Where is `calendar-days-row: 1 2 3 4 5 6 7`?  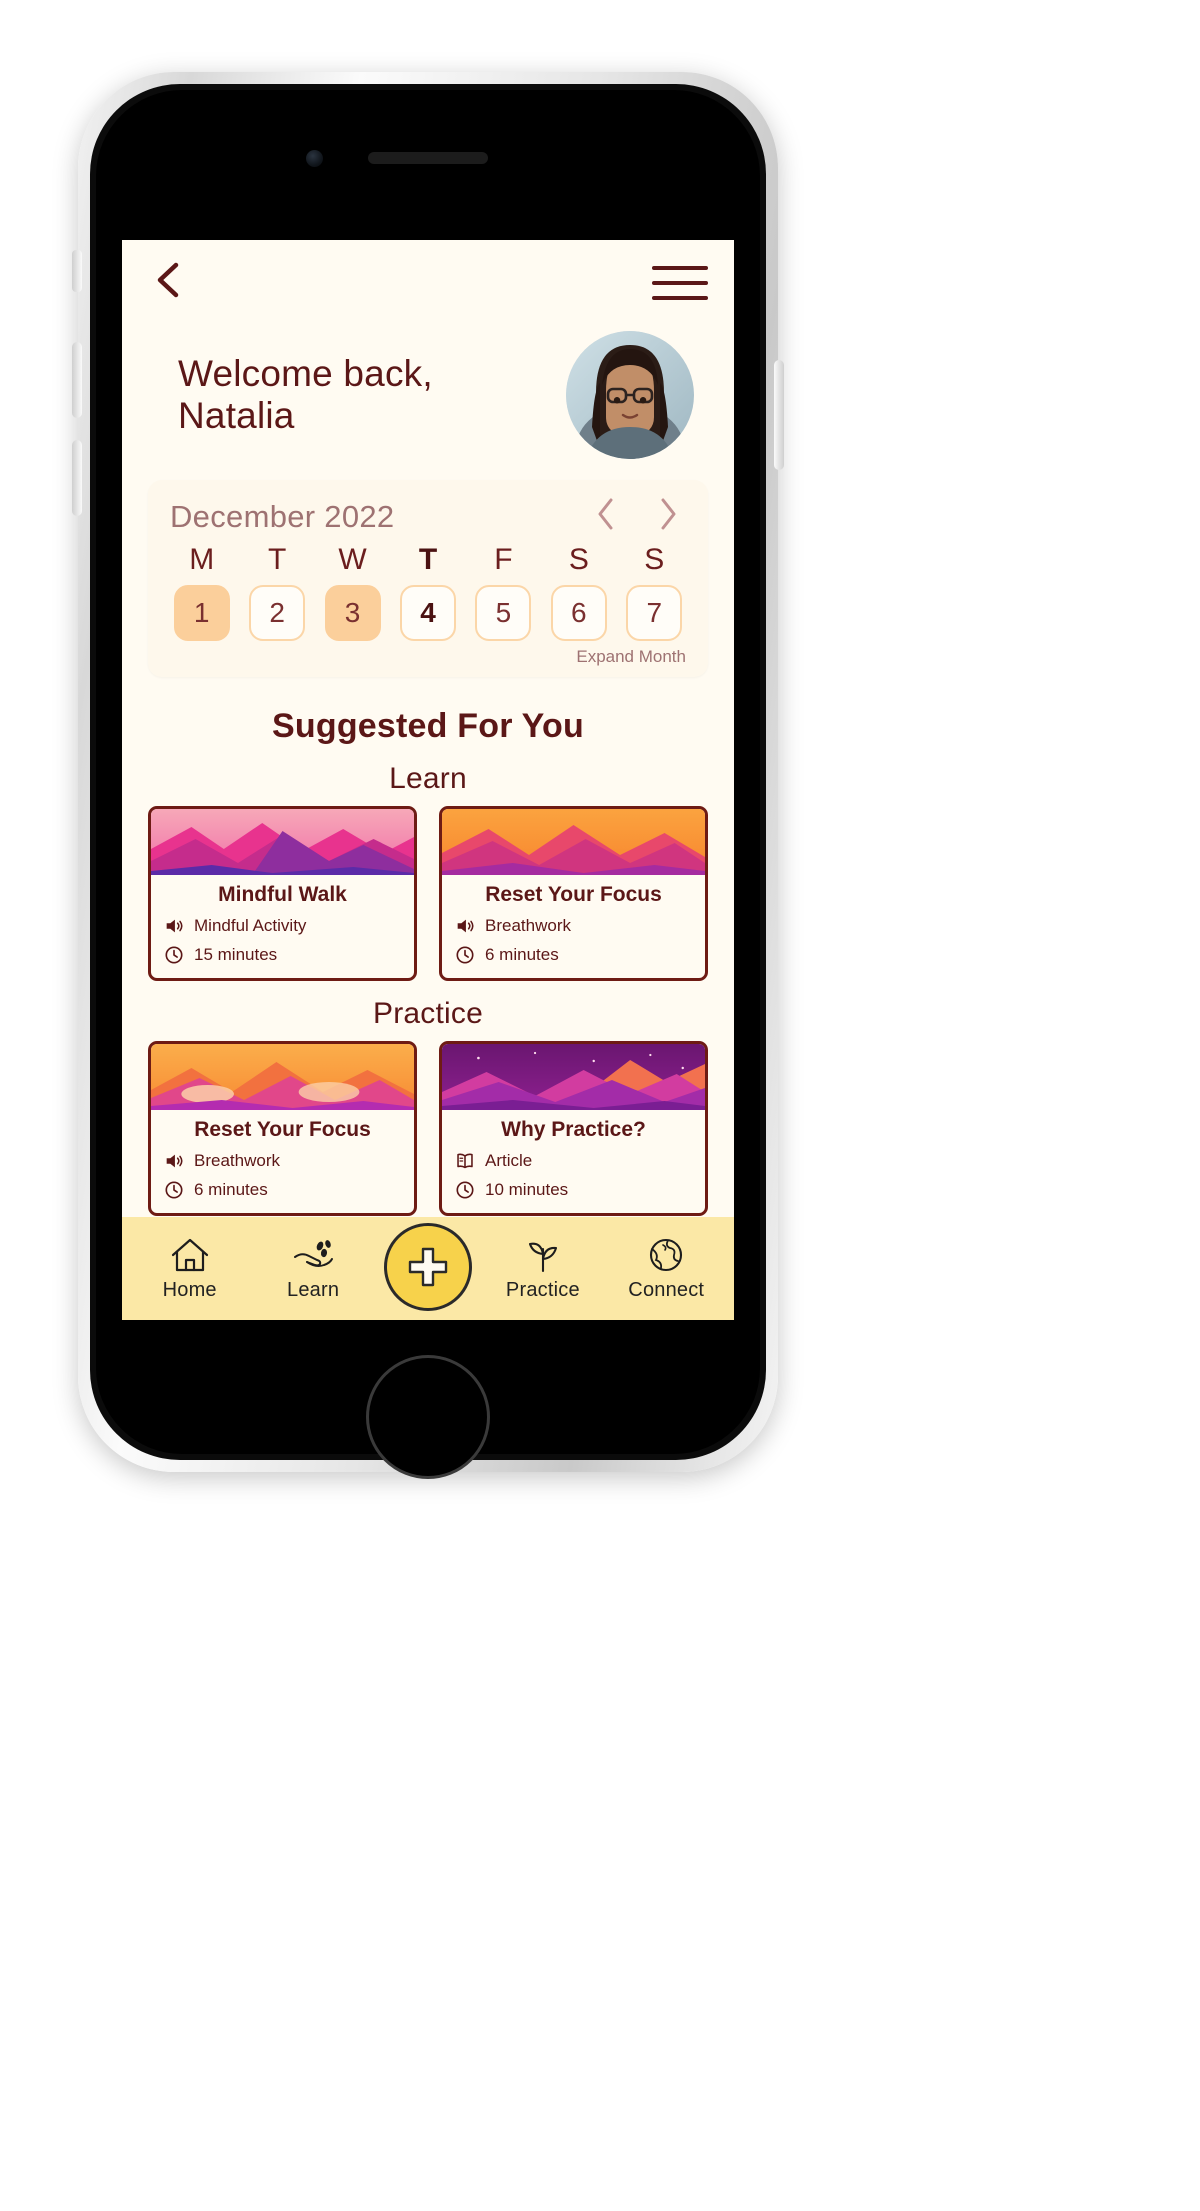
calendar-days-row: 1 2 3 4 5 6 7 is located at coordinates (428, 615).